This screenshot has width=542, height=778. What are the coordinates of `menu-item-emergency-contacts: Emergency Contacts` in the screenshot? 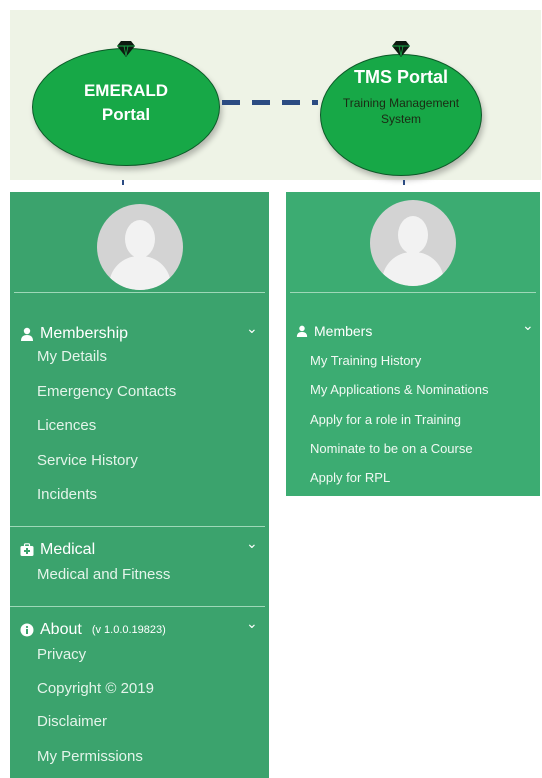 It's located at (106, 391).